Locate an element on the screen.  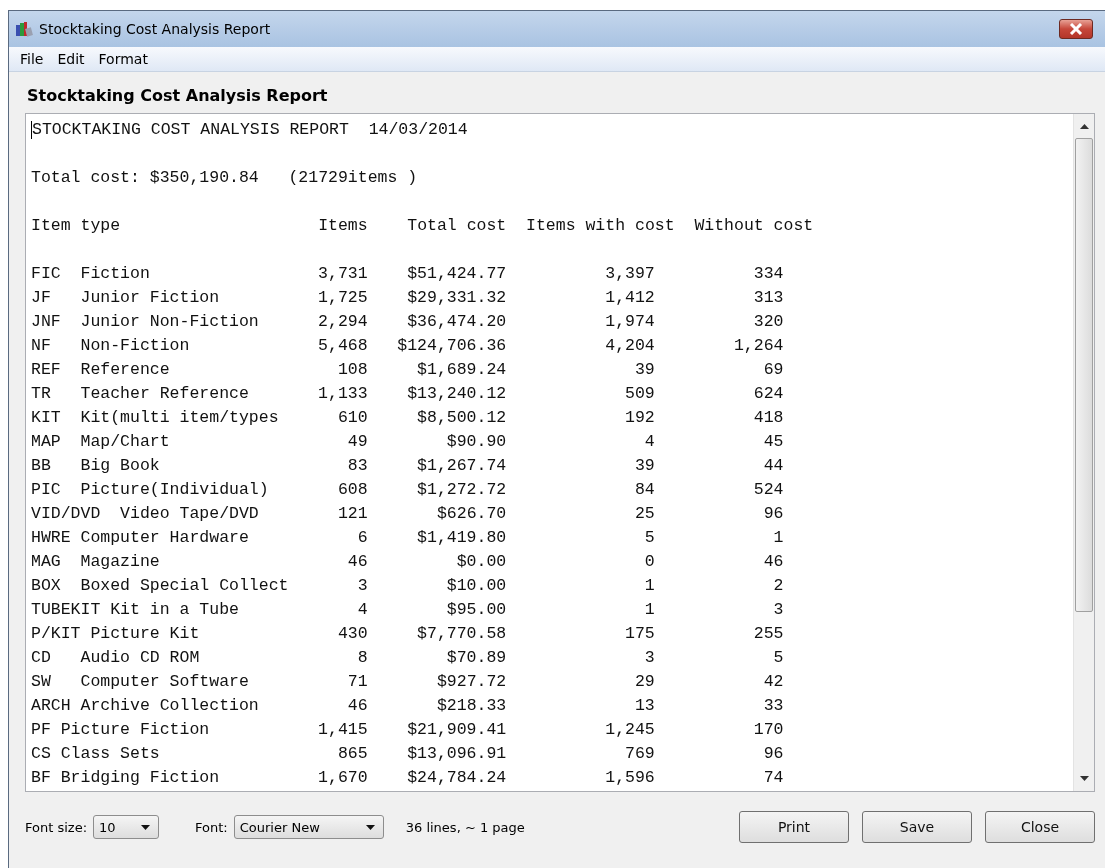
report-heading: Stocktaking Cost Analysis Report is located at coordinates (177, 96).